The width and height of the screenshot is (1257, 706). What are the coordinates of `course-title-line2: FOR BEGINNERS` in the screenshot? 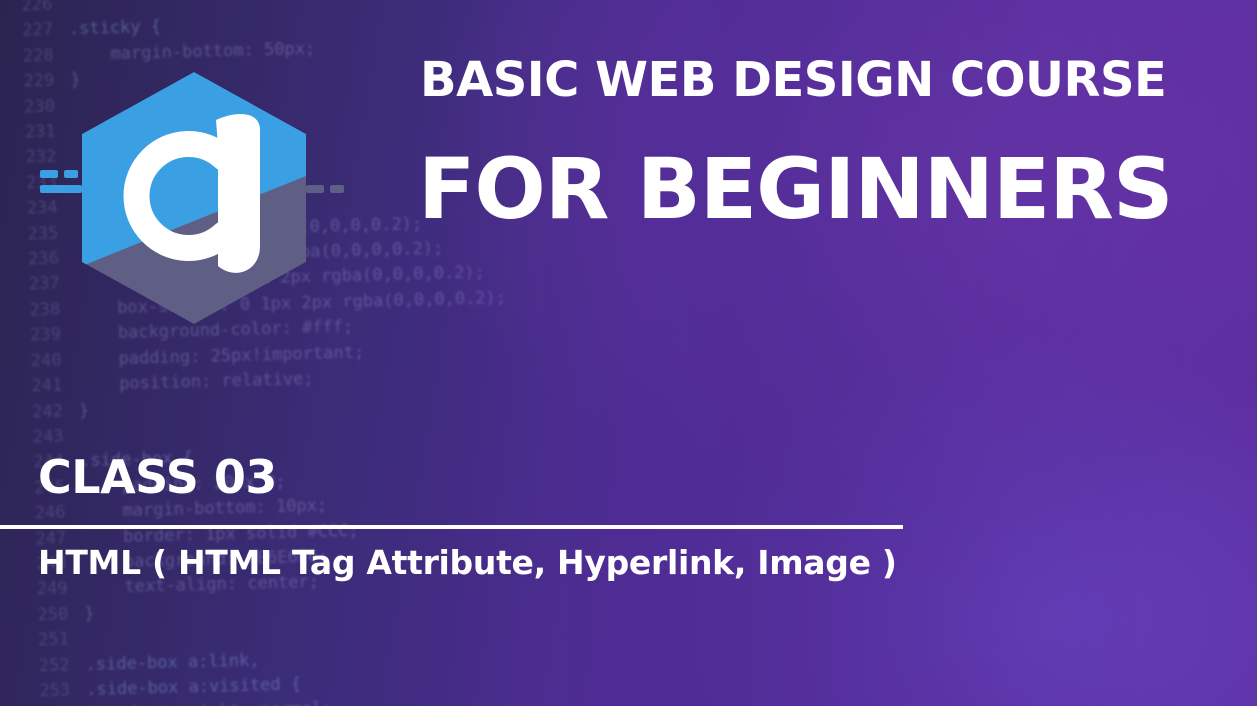 It's located at (795, 189).